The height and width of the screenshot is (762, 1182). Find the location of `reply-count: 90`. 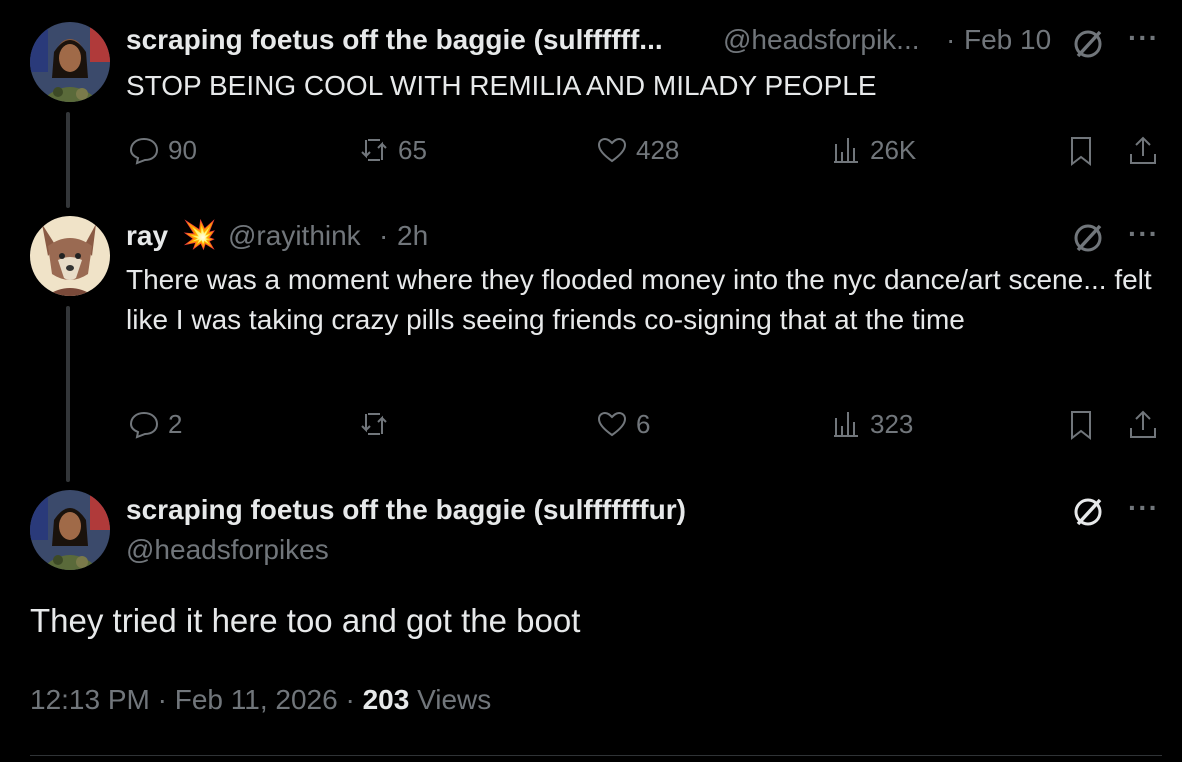

reply-count: 90 is located at coordinates (182, 149).